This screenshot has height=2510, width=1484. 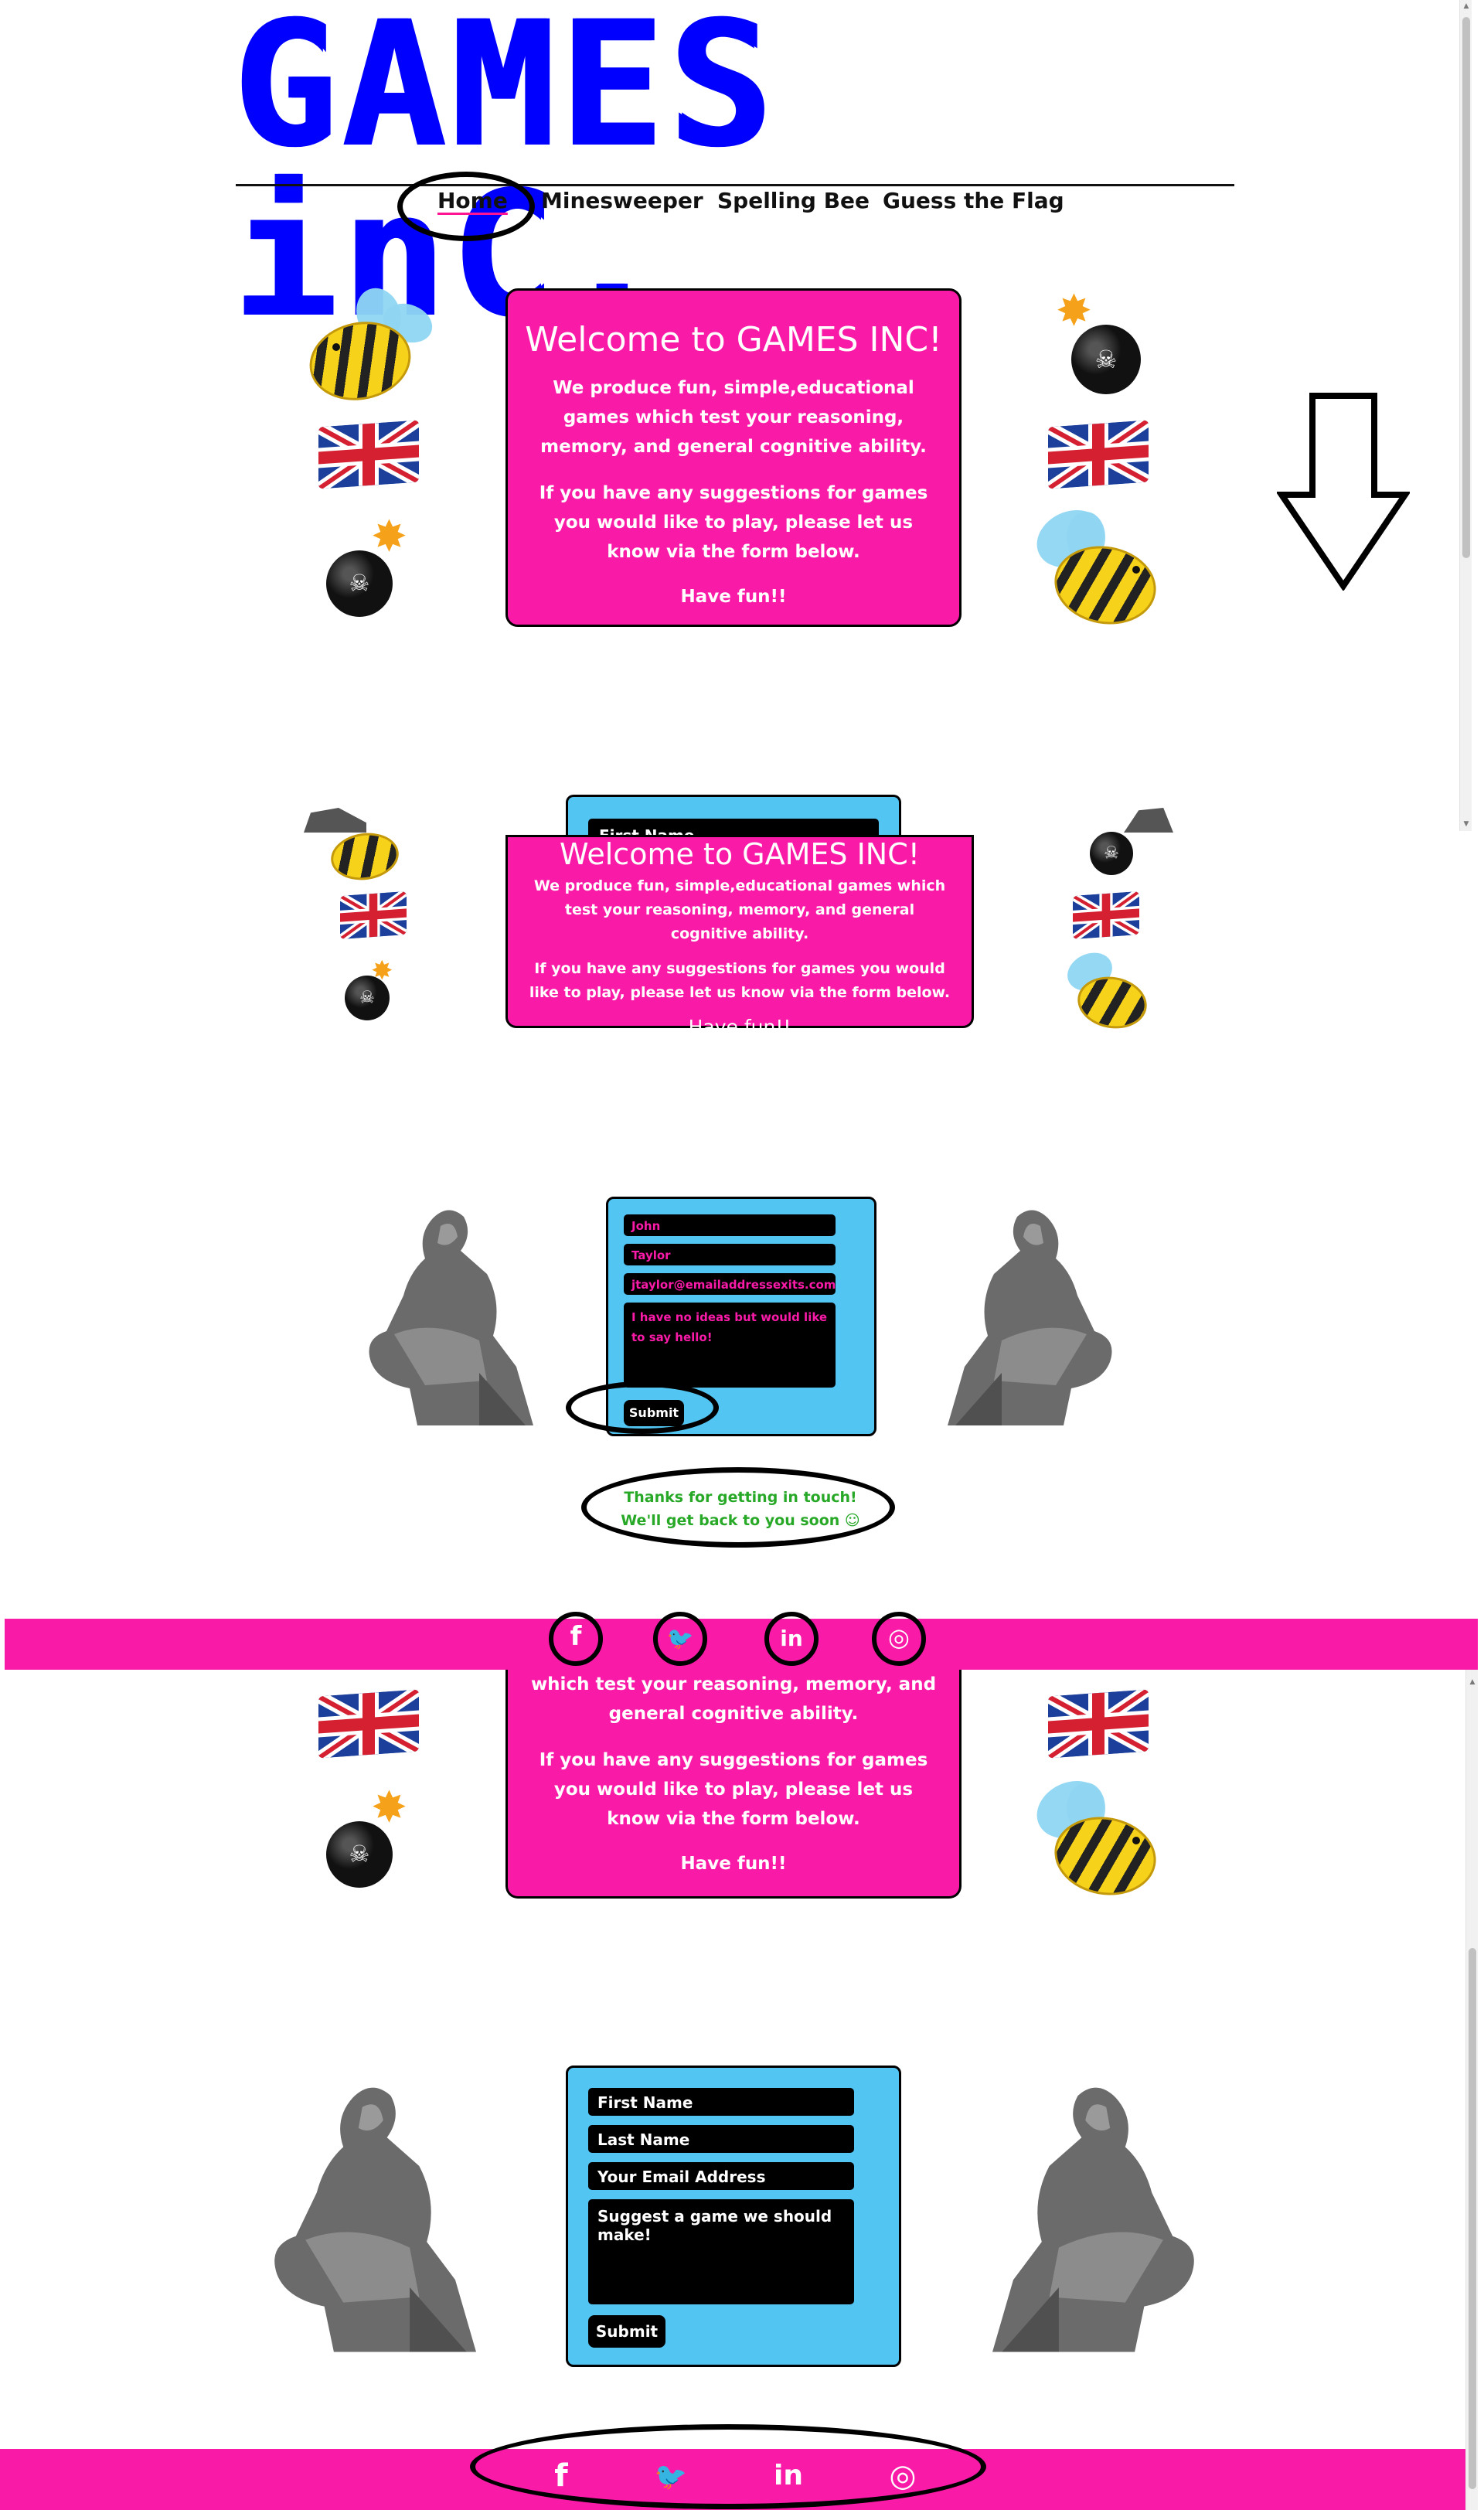 I want to click on instagram-link: ◎, so click(x=899, y=1639).